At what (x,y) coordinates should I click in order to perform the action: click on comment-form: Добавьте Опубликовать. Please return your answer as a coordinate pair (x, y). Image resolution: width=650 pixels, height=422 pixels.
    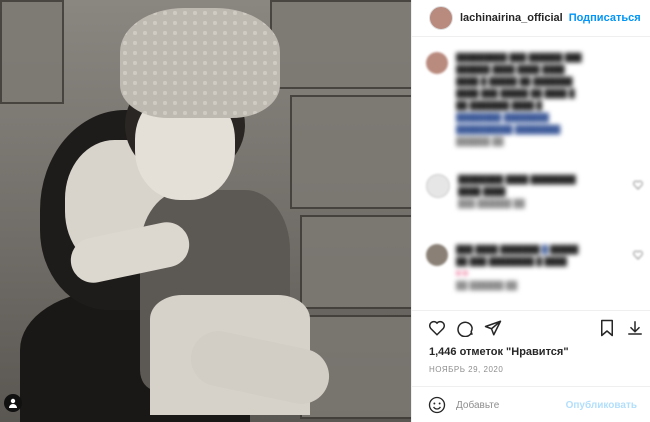
    Looking at the image, I should click on (531, 404).